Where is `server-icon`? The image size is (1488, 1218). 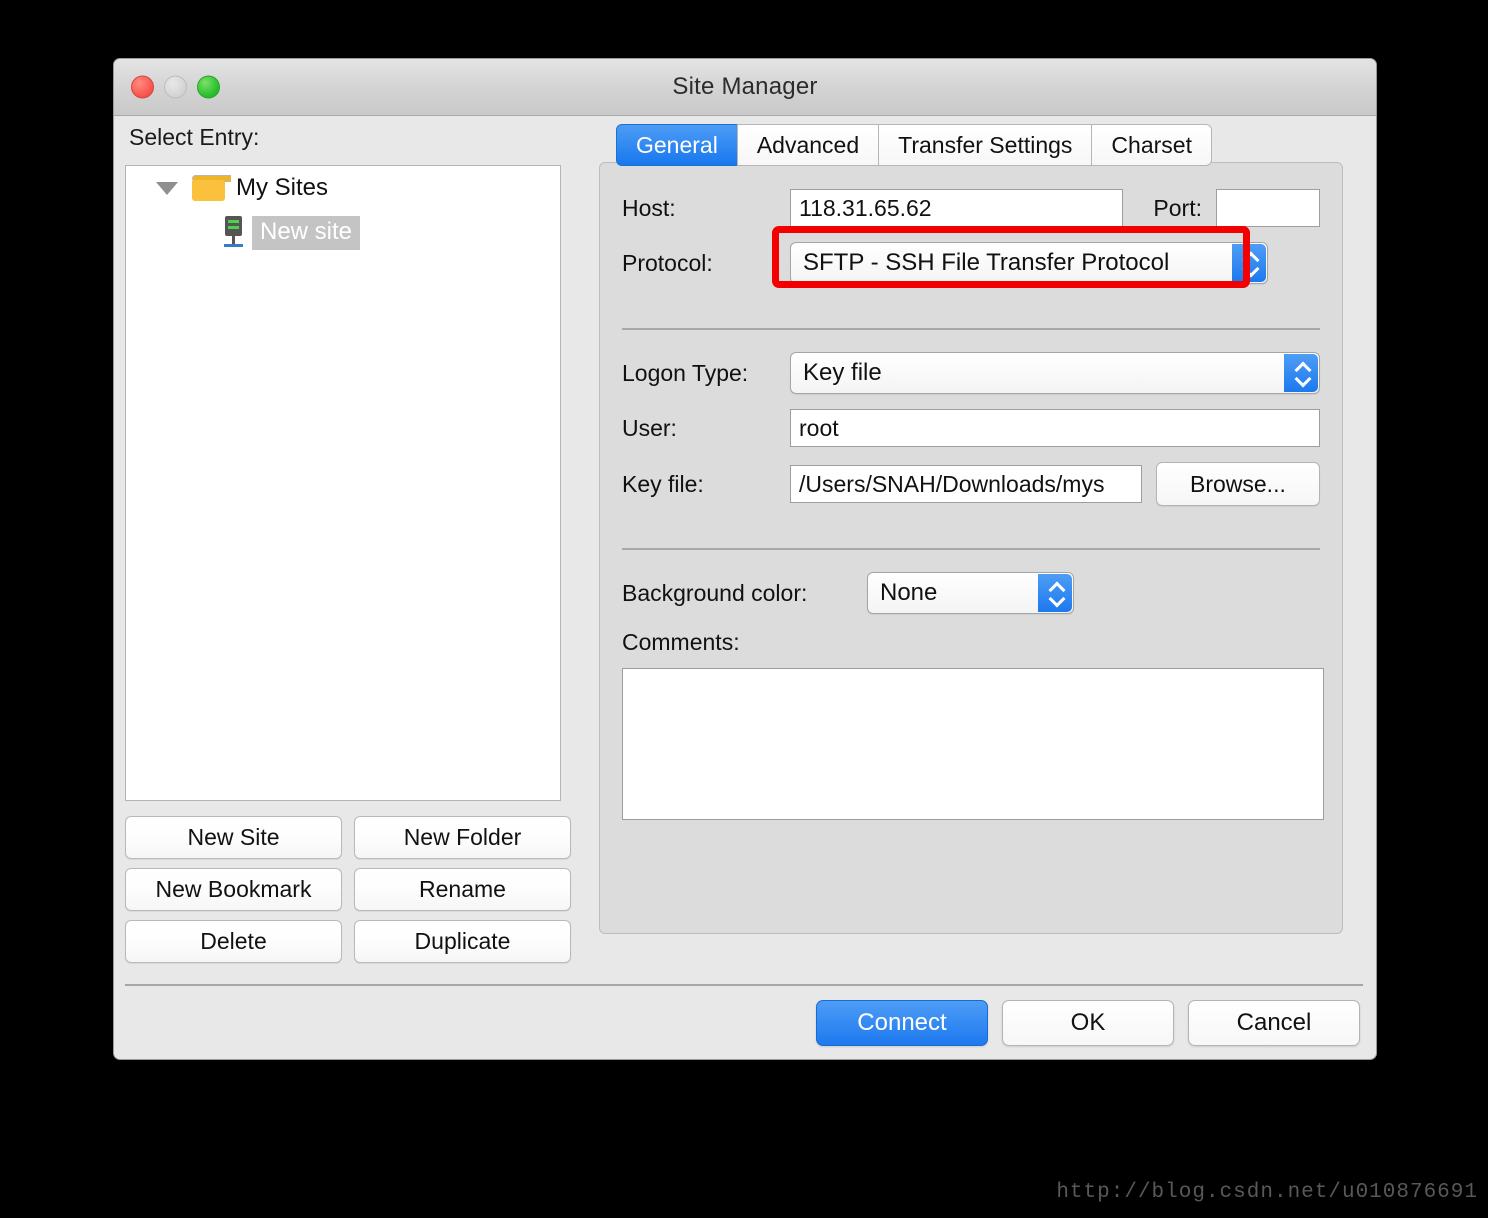
server-icon is located at coordinates (233, 233).